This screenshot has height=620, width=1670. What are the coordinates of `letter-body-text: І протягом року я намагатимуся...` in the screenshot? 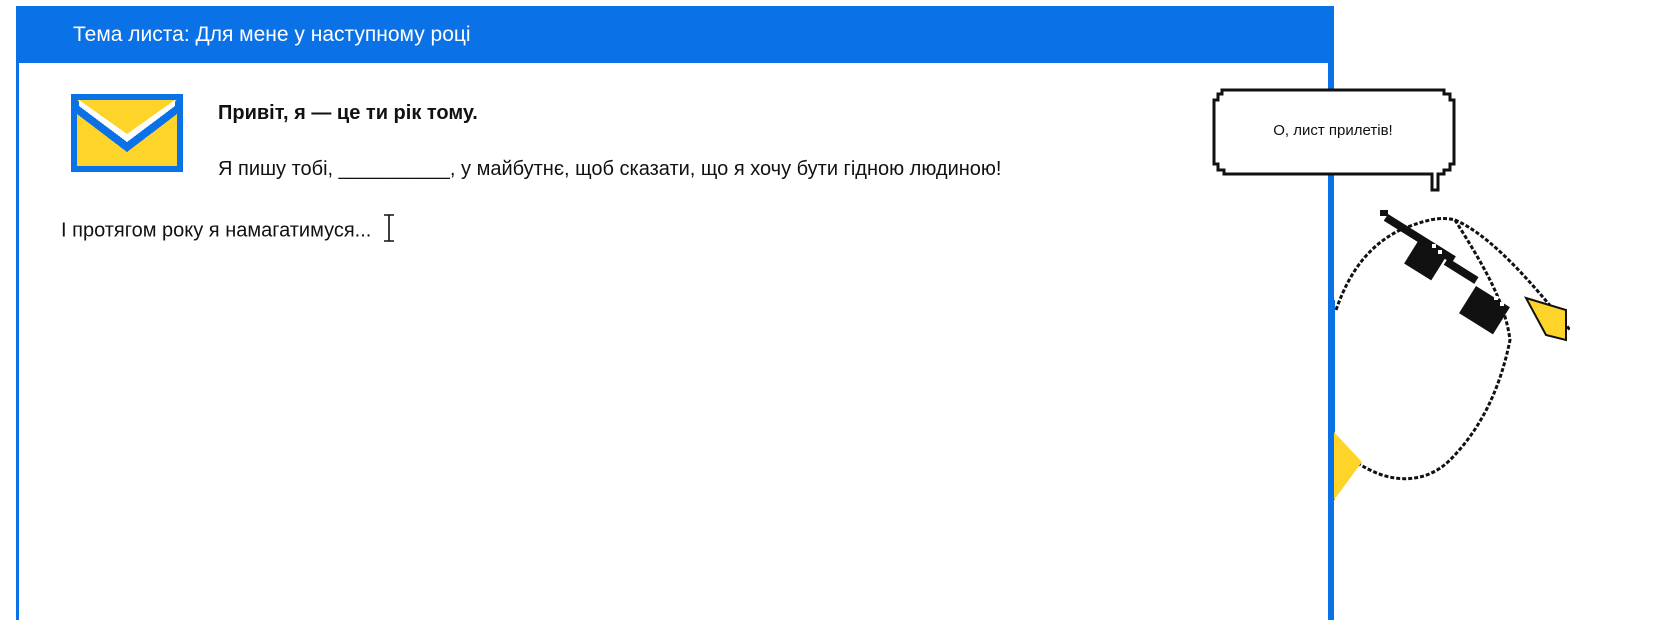 It's located at (216, 230).